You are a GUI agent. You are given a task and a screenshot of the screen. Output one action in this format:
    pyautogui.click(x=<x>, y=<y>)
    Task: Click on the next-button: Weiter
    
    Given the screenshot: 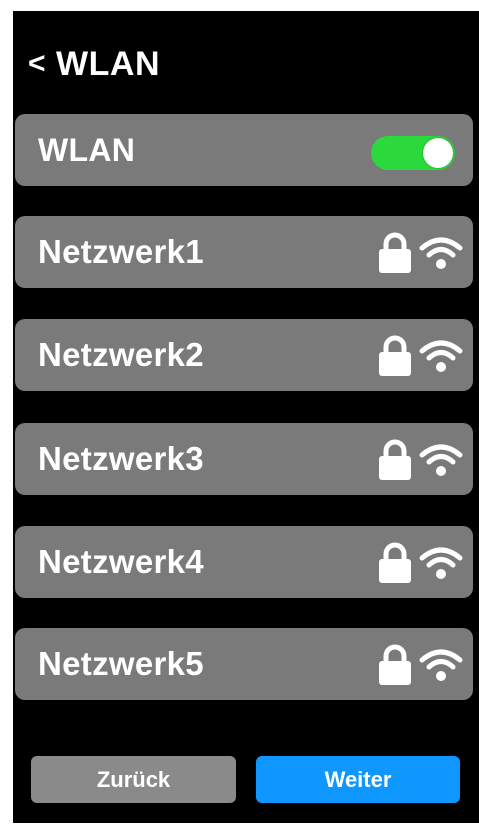 What is the action you would take?
    pyautogui.click(x=358, y=779)
    